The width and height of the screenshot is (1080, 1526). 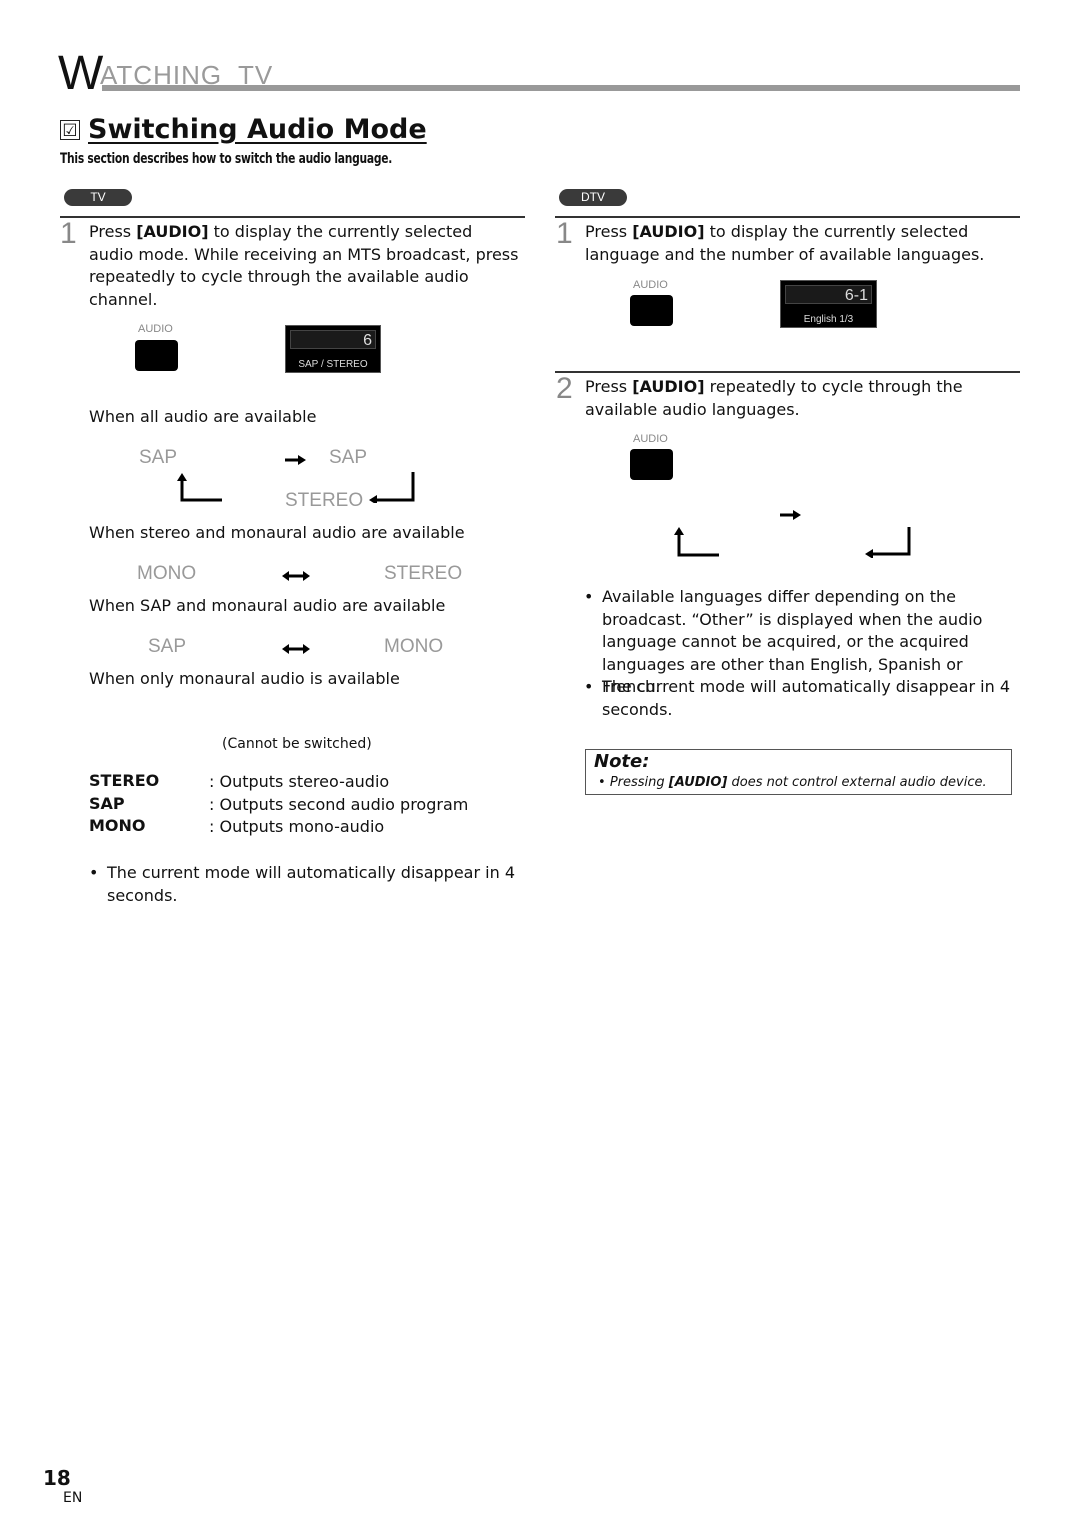 I want to click on cannot-switch-note: (Cannot be switched), so click(x=297, y=744).